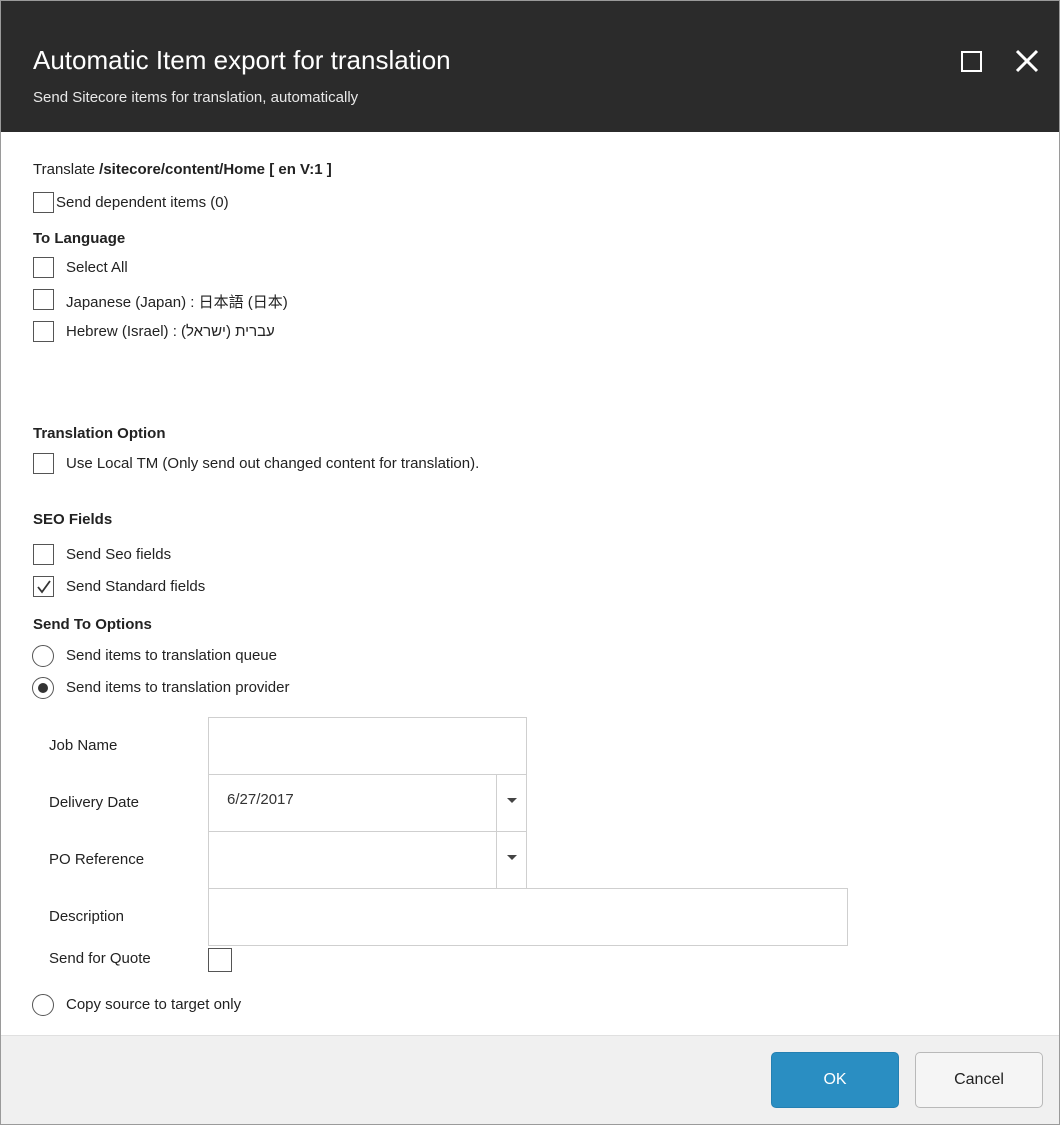 This screenshot has height=1125, width=1060. What do you see at coordinates (170, 331) in the screenshot?
I see `hebrew-label: Hebrew (Israel) : עברית (ישראל)` at bounding box center [170, 331].